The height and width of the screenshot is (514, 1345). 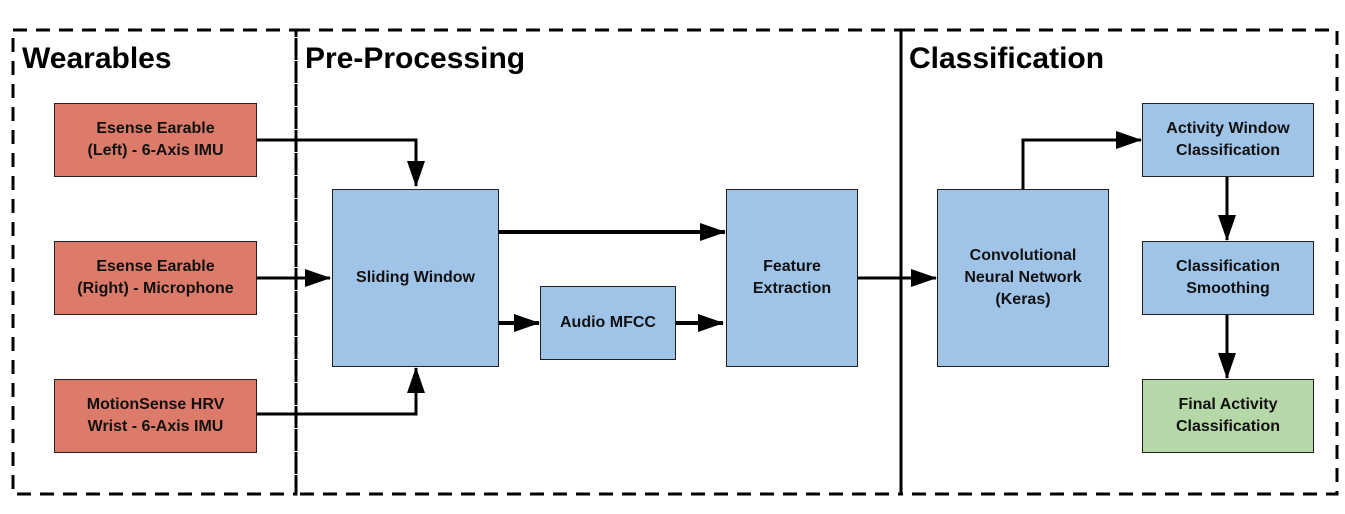 What do you see at coordinates (1228, 416) in the screenshot?
I see `node-final-activity-classification: Final Activity Classification` at bounding box center [1228, 416].